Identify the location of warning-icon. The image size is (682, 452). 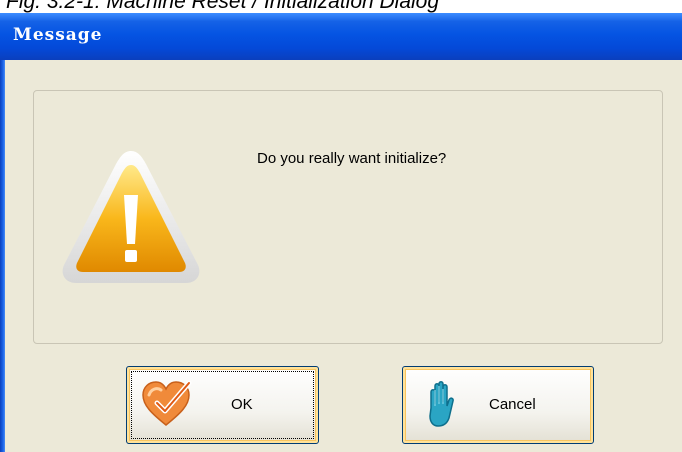
(131, 217).